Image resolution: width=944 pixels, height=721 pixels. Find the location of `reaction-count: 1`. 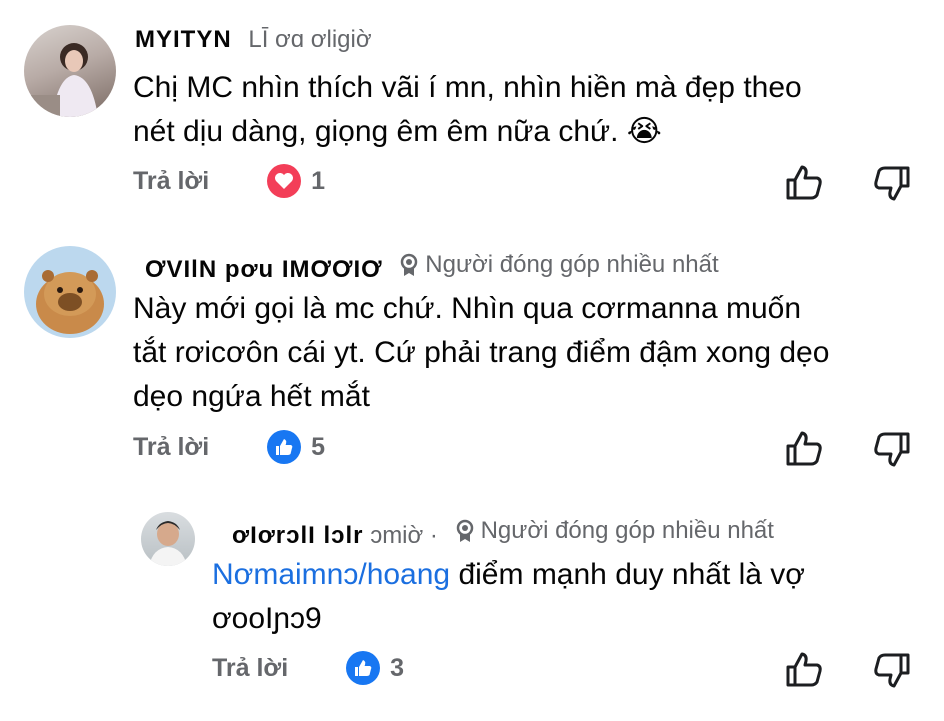

reaction-count: 1 is located at coordinates (318, 180).